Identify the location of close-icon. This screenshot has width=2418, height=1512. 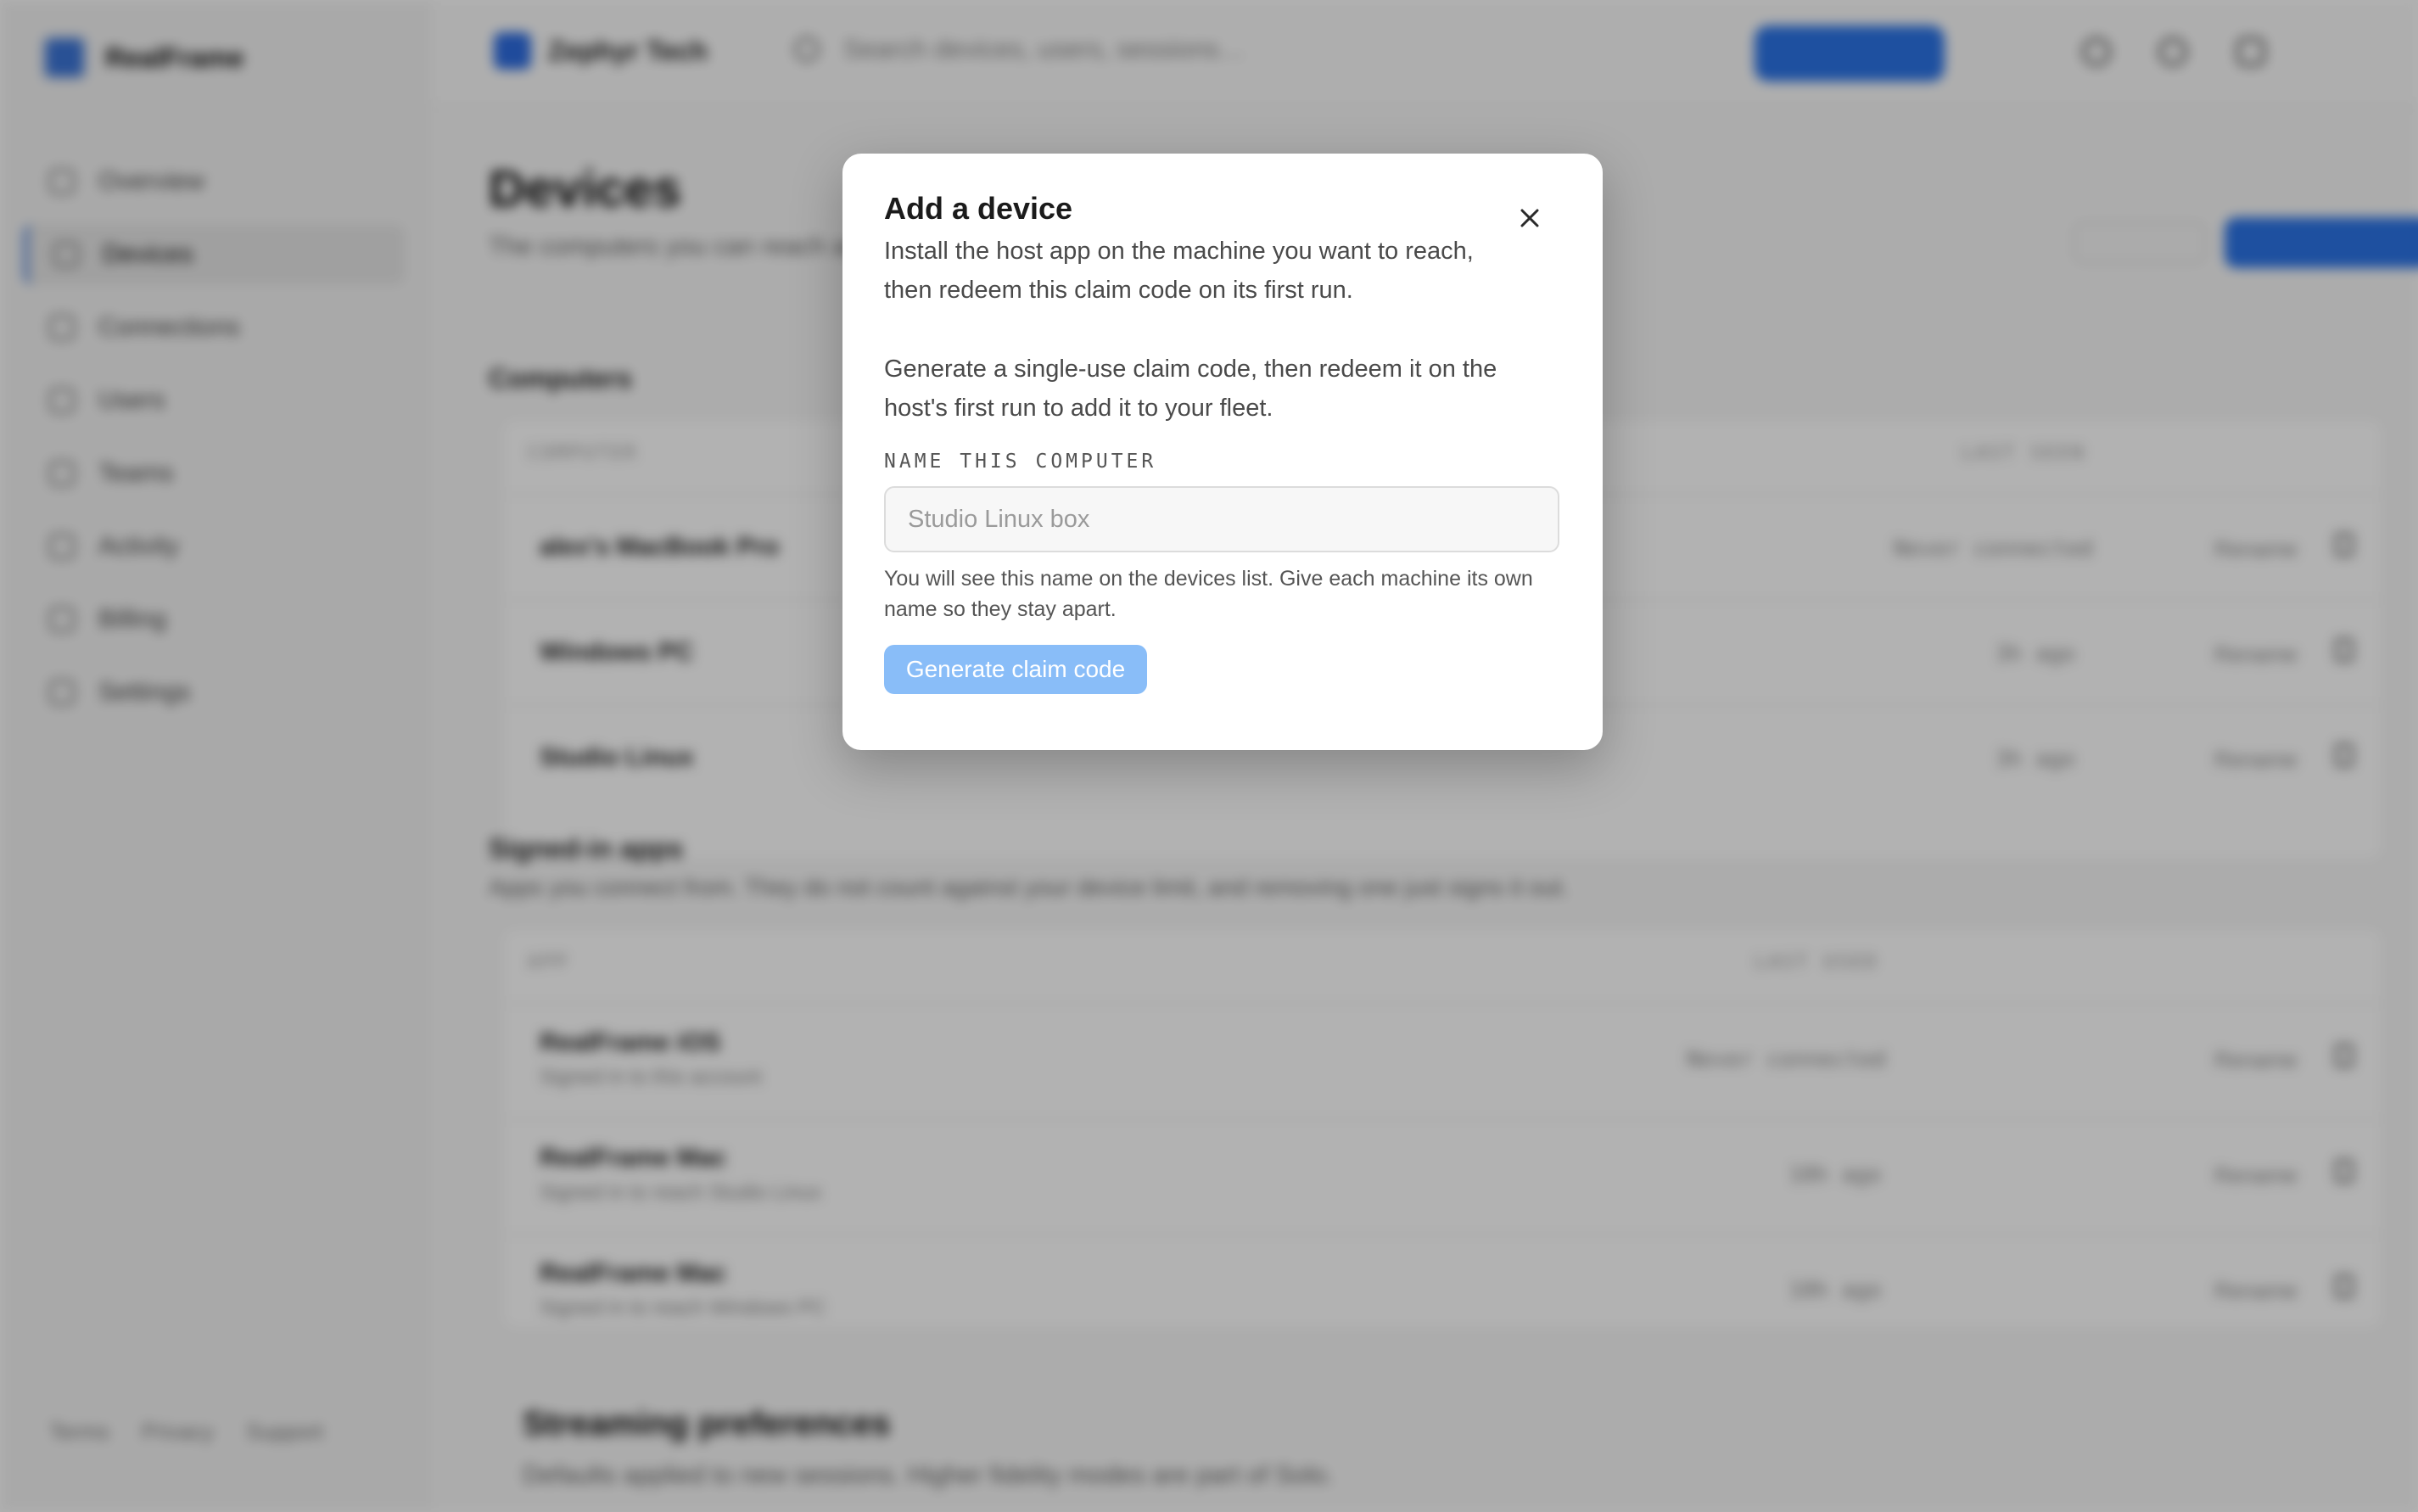
(1529, 218).